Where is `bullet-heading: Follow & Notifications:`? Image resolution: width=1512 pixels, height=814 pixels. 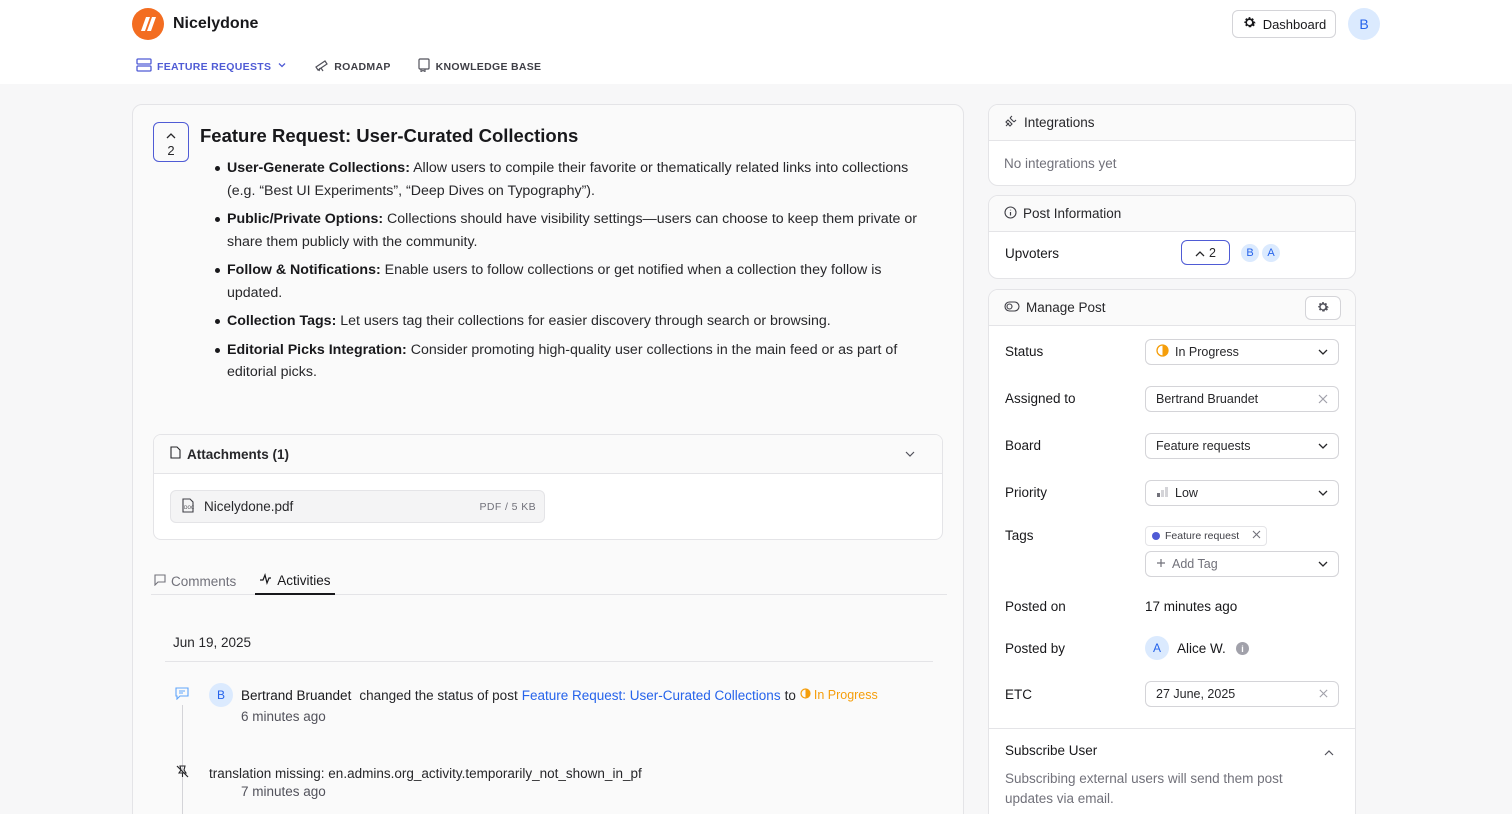 bullet-heading: Follow & Notifications: is located at coordinates (304, 270).